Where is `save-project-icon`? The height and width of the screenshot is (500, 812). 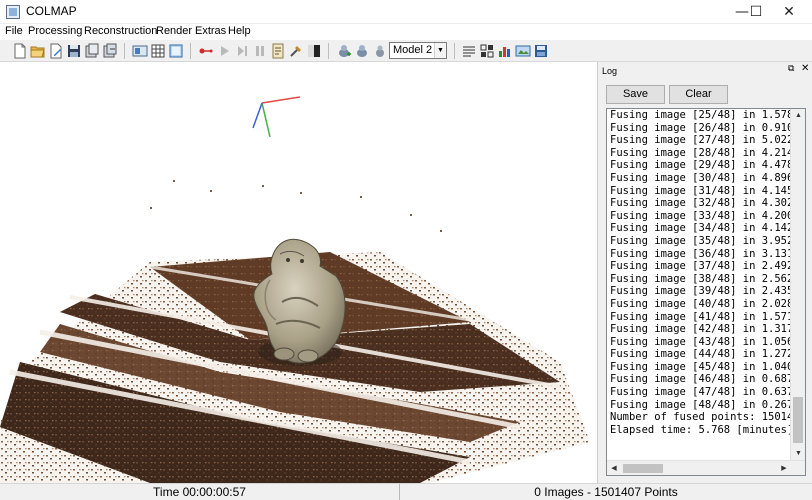 save-project-icon is located at coordinates (74, 51).